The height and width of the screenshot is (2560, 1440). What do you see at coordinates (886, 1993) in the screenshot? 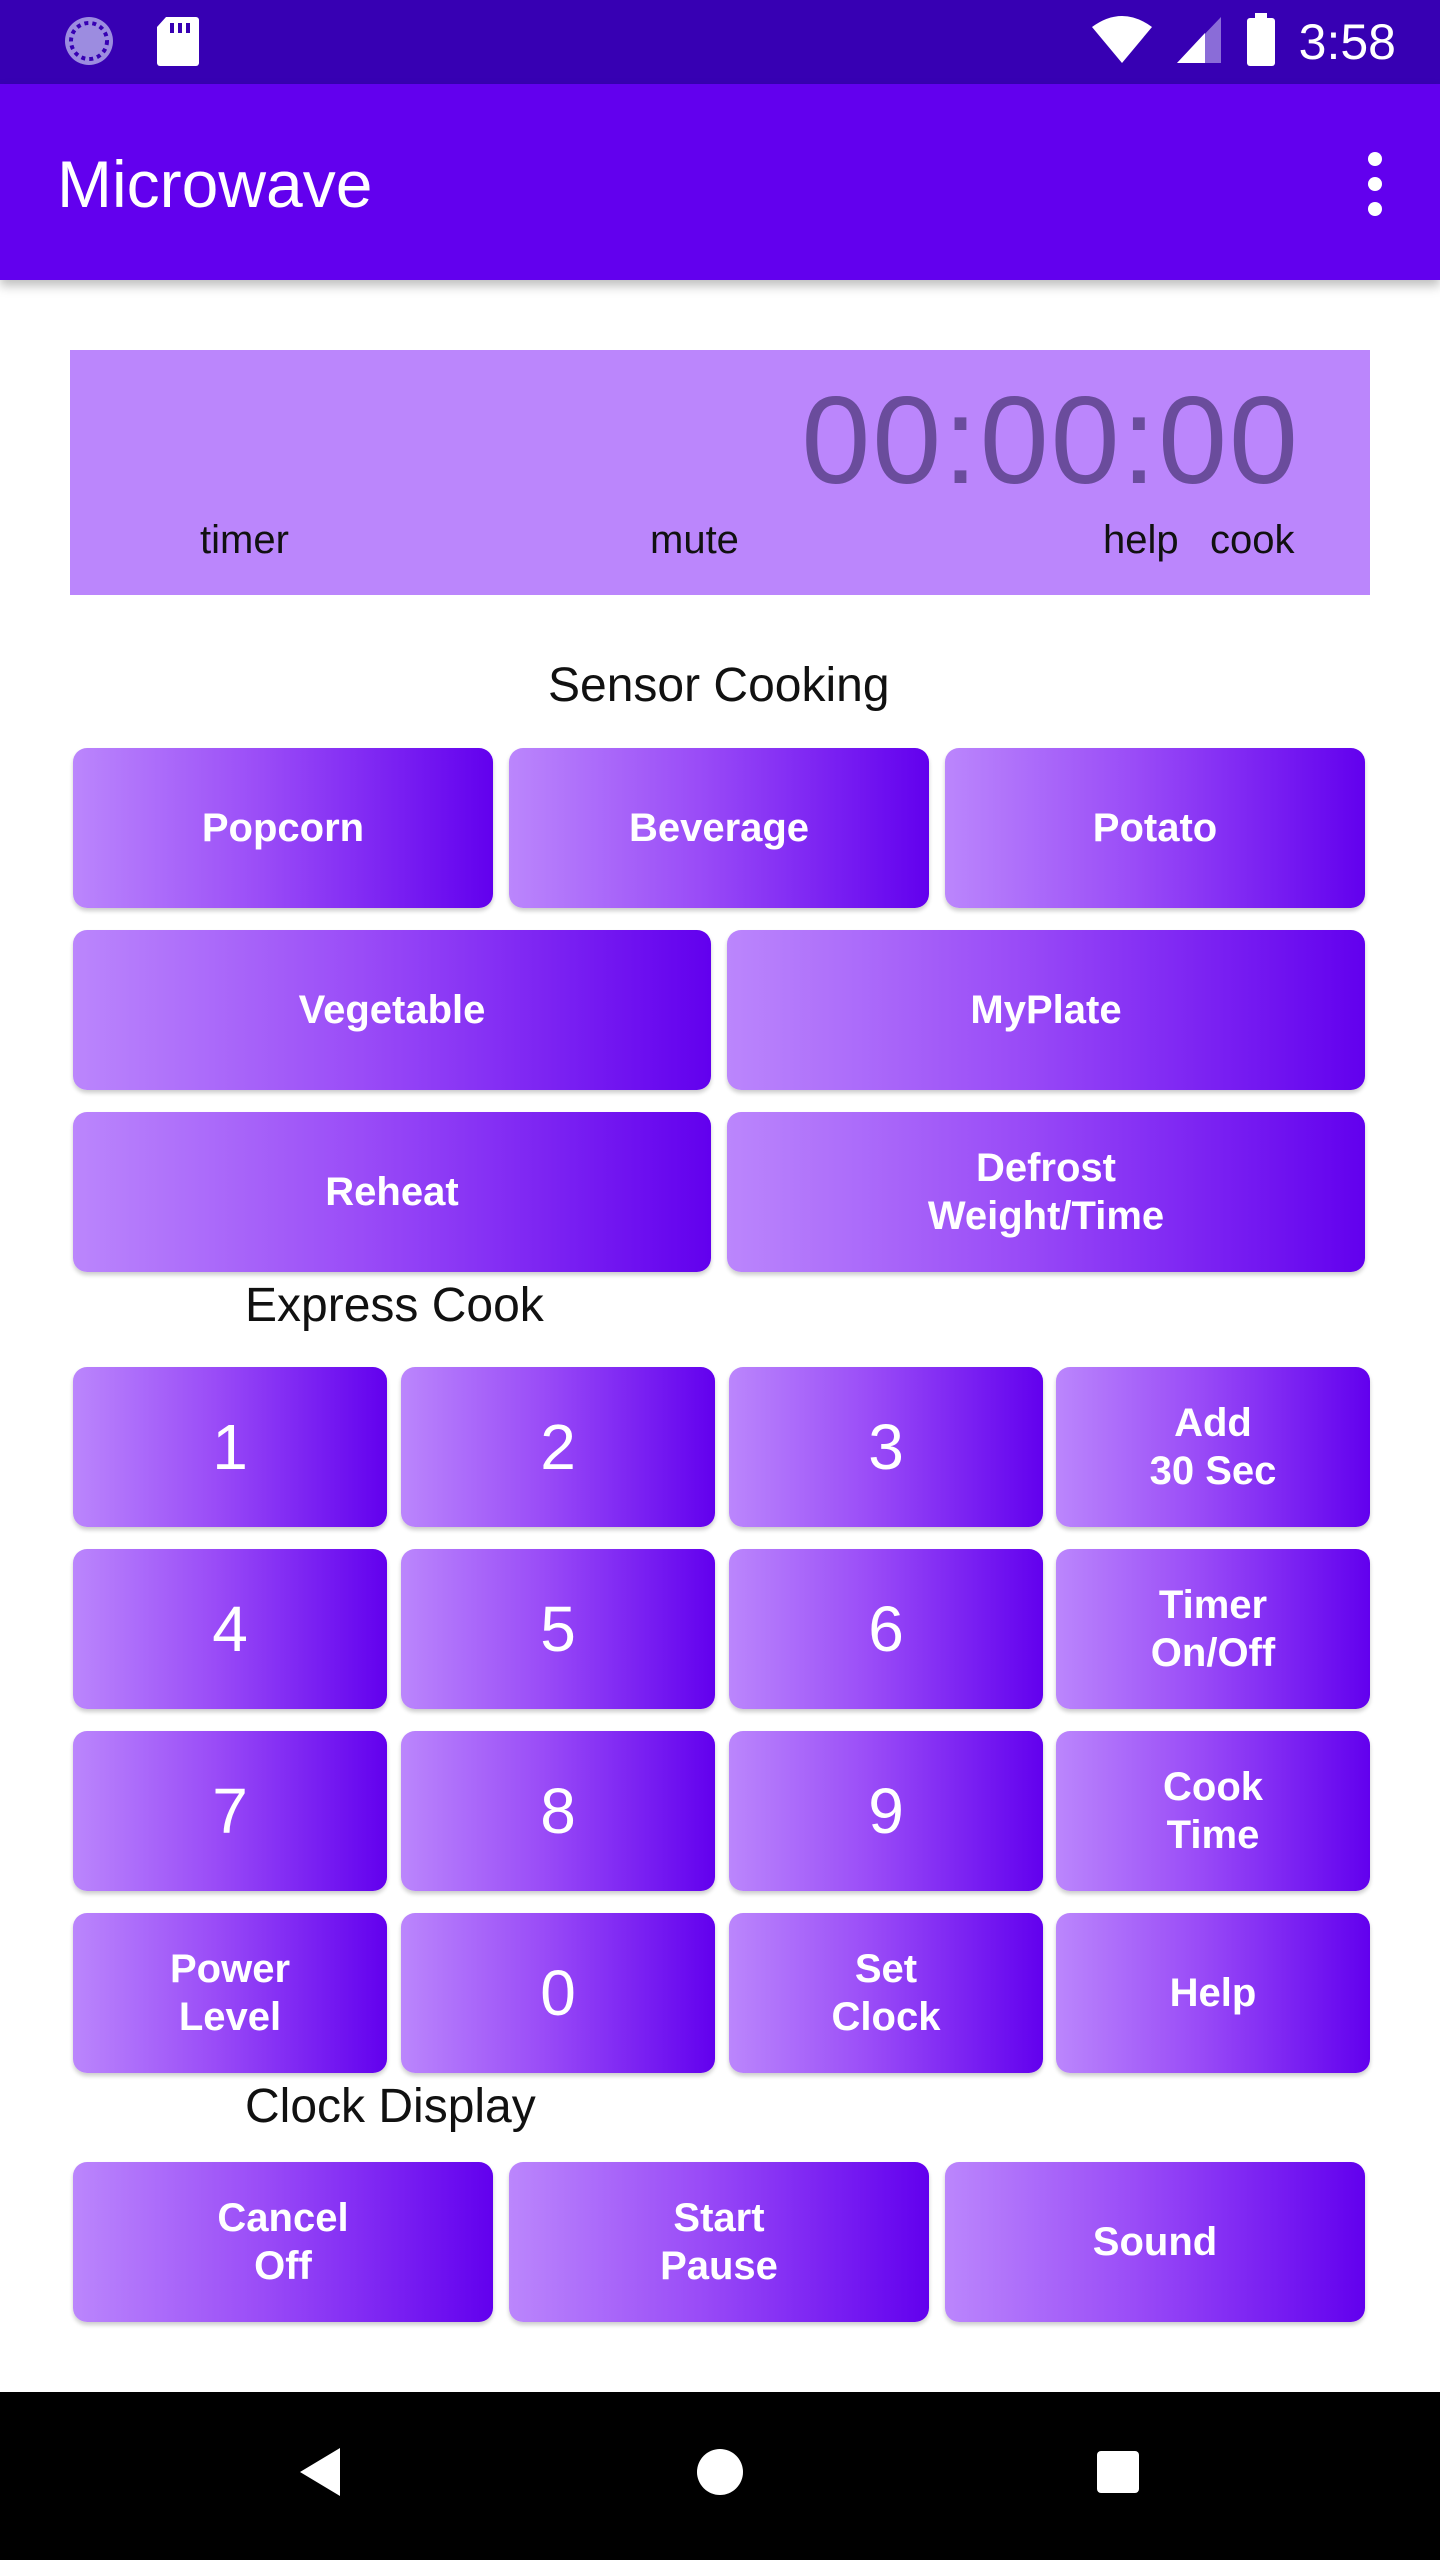
I see `set-clock-button: Set Clock` at bounding box center [886, 1993].